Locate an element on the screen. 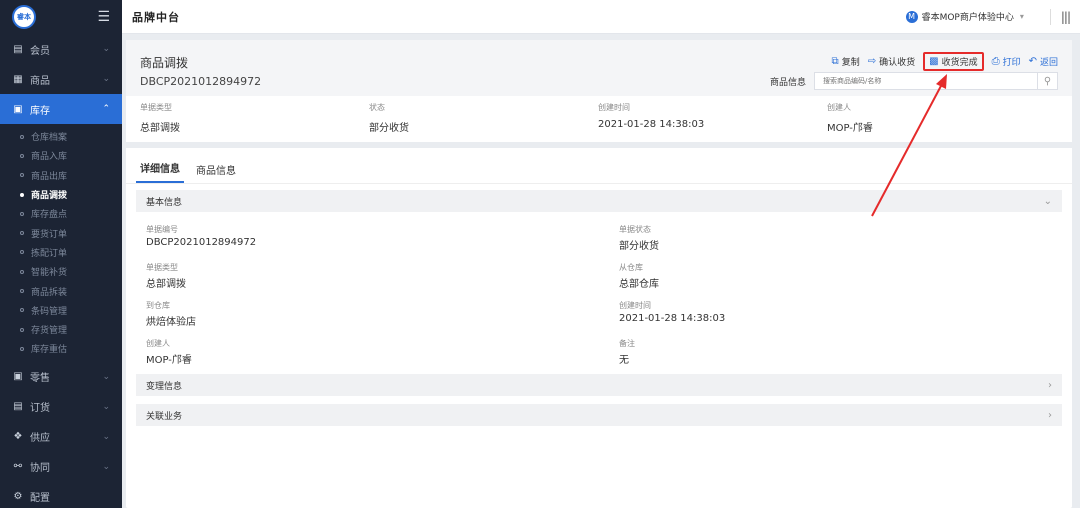 This screenshot has width=1080, height=508. submenu-item-picking: 拣配订单 is located at coordinates (61, 252).